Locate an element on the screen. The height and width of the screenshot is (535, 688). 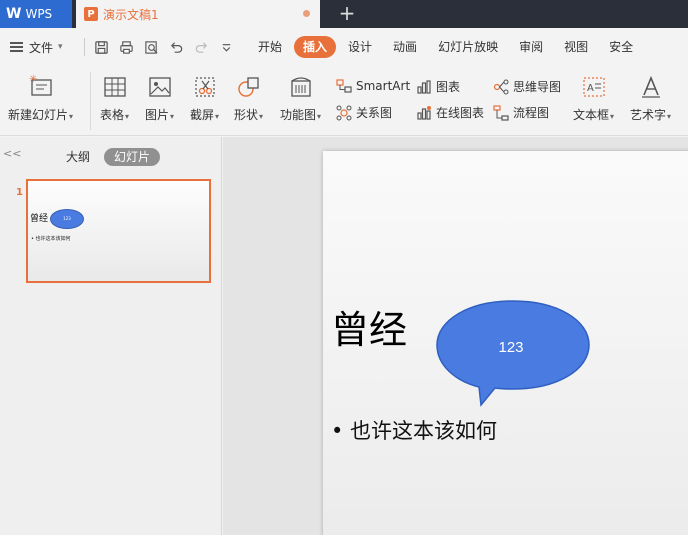
slide-title: 曾经 is located at coordinates (369, 326).